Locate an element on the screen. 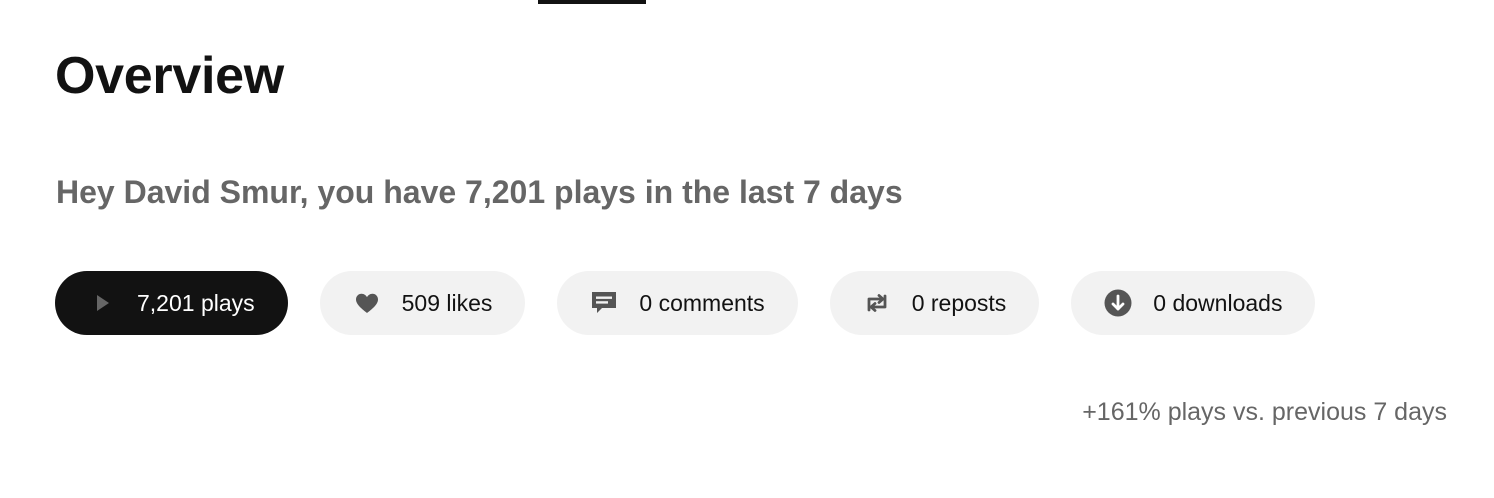 The image size is (1494, 498). comments-stat-label: 0 comments is located at coordinates (702, 303).